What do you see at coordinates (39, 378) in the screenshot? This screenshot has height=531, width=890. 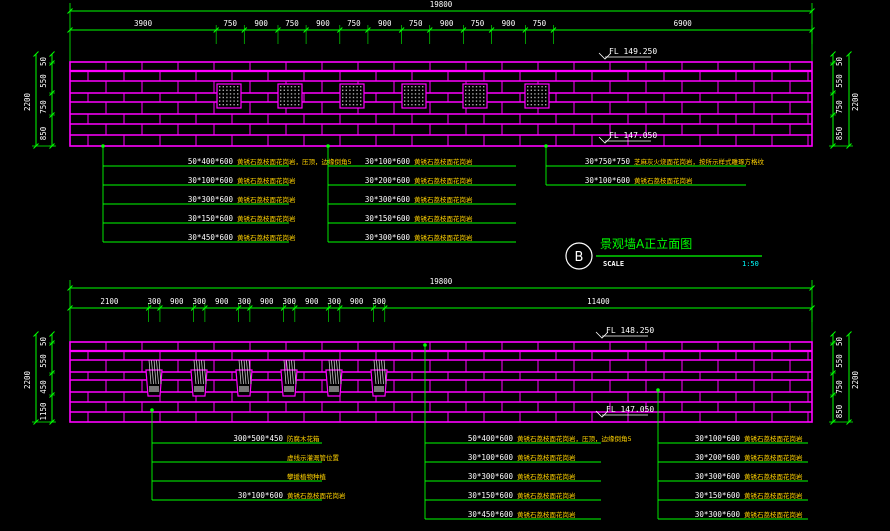 I see `left-height-dims: 50 550 450 1150 2200` at bounding box center [39, 378].